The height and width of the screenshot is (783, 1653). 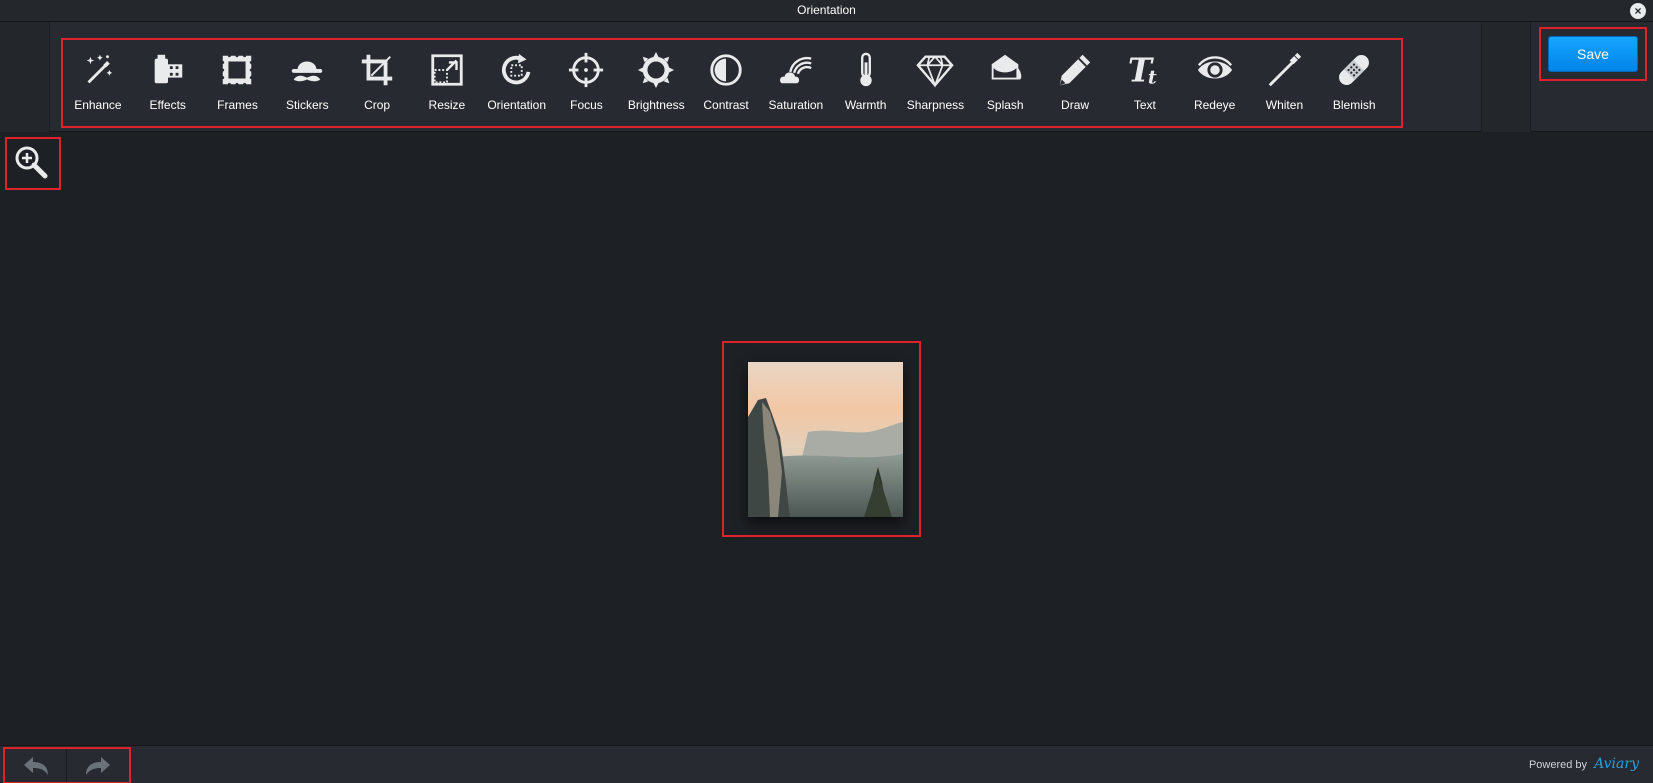 What do you see at coordinates (826, 764) in the screenshot?
I see `bottom-bar: Powered by Aviary` at bounding box center [826, 764].